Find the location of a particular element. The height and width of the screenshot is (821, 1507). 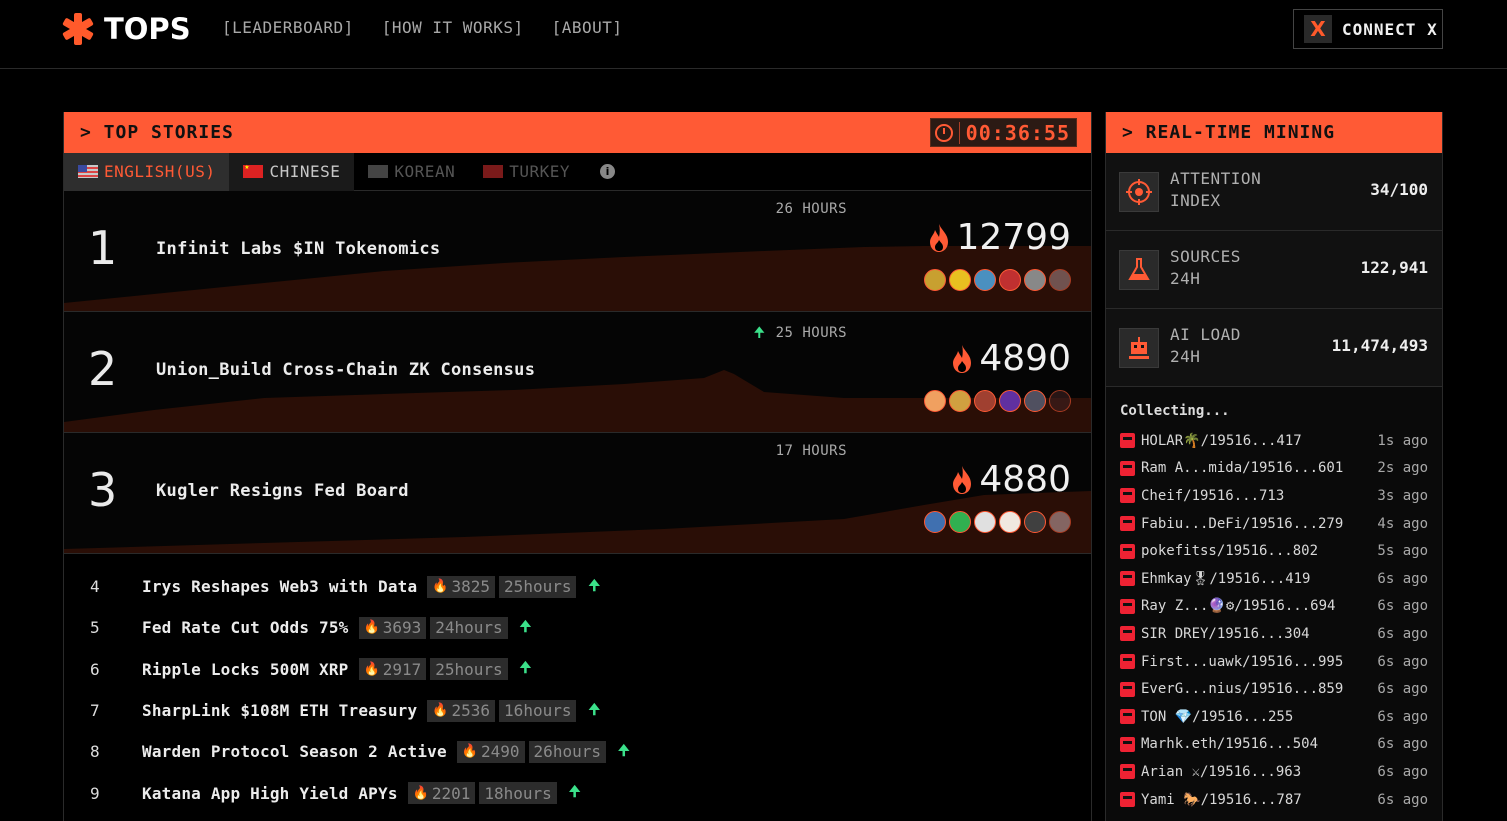

main-nav: [LEADERBOARD] [HOW IT WORKS] [ABOUT] is located at coordinates (422, 27).